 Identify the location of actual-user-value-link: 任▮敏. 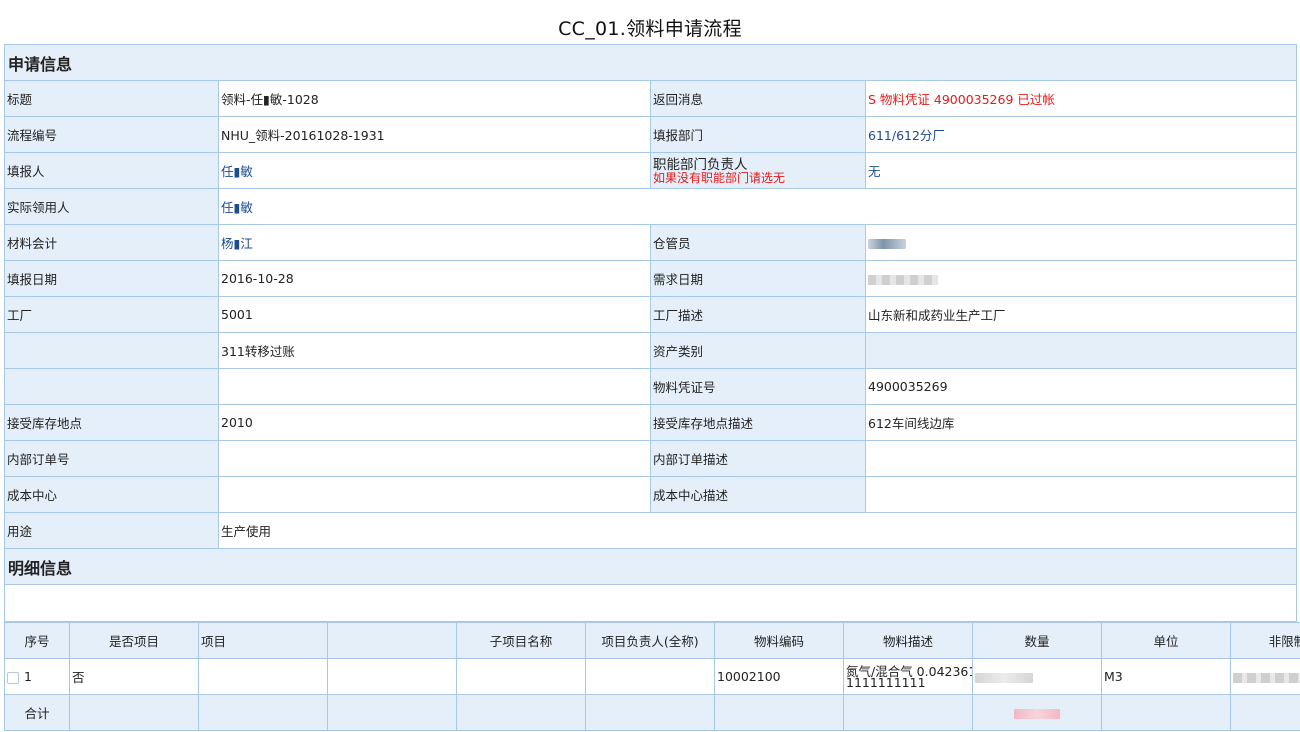
(757, 206).